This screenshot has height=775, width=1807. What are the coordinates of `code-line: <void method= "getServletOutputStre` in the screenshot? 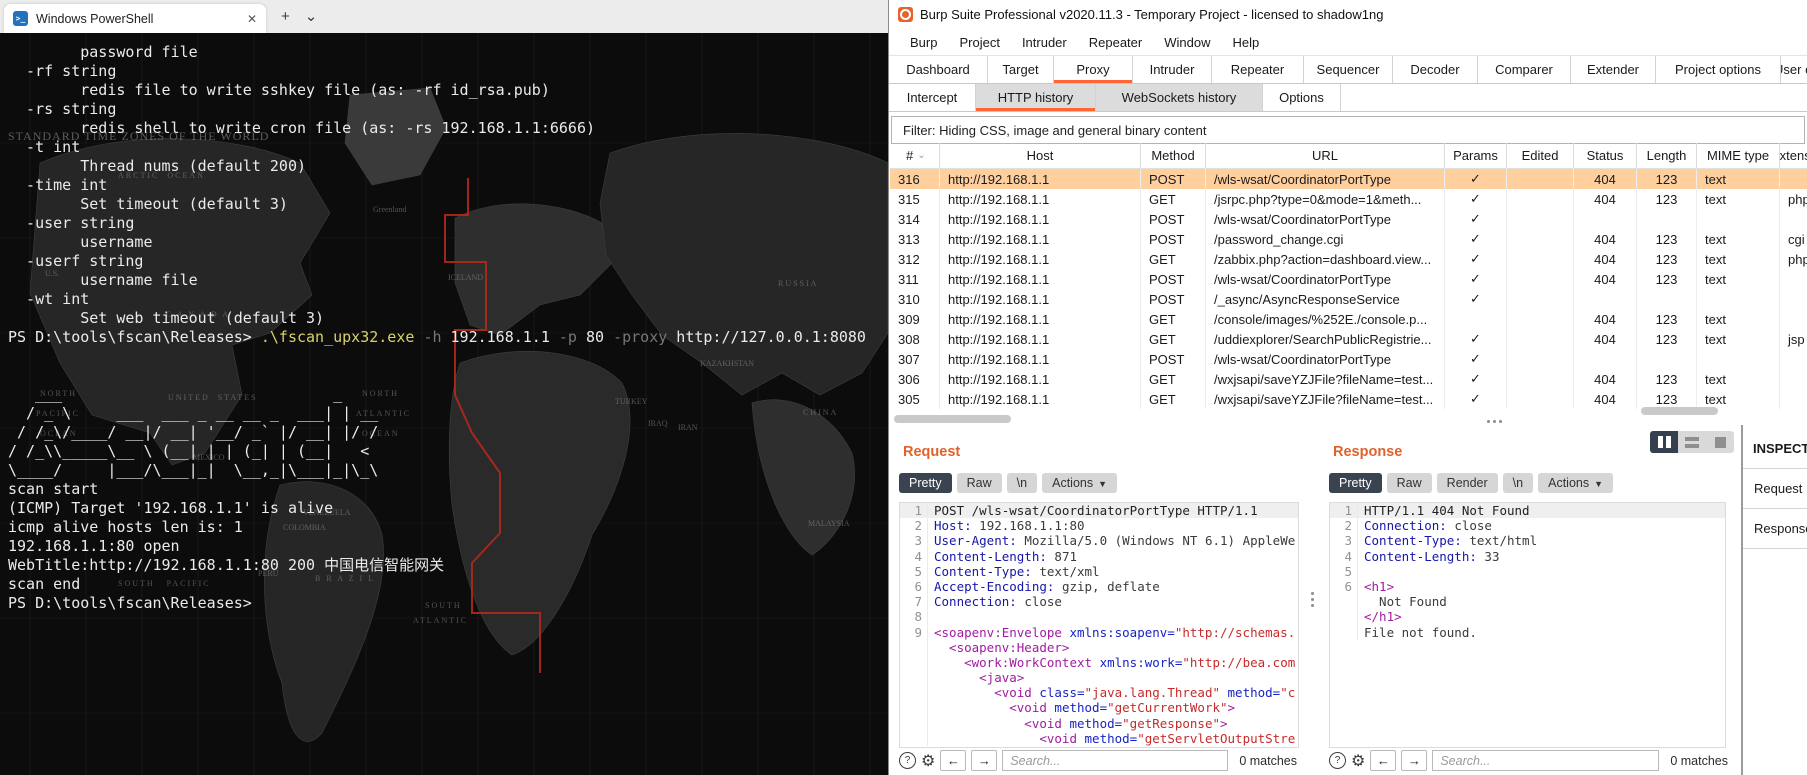 It's located at (1099, 738).